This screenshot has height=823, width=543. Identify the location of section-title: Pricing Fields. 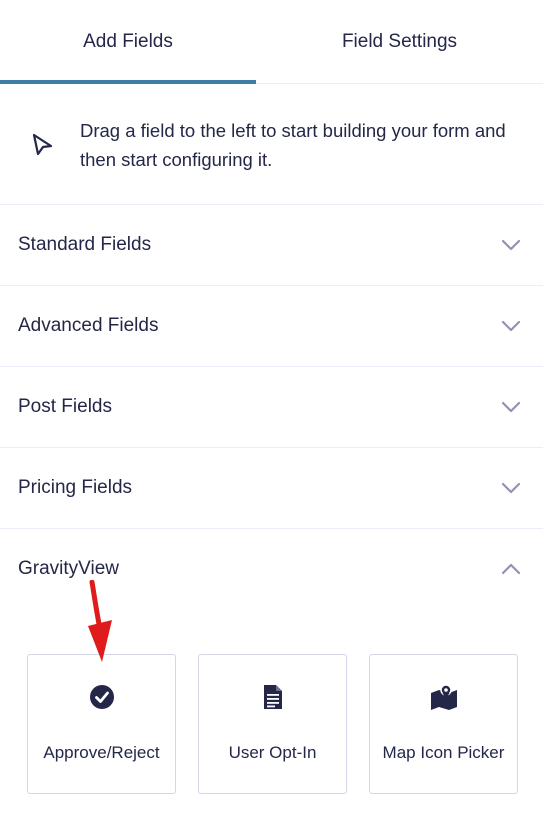
(75, 487).